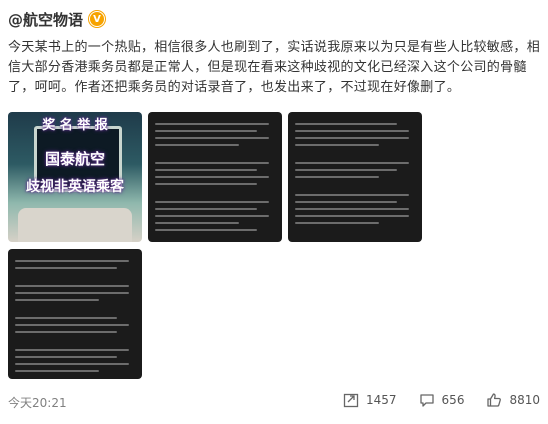 This screenshot has height=424, width=548. Describe the element at coordinates (274, 402) in the screenshot. I see `post-footer: 今天20:21 1457 656 8810` at that location.